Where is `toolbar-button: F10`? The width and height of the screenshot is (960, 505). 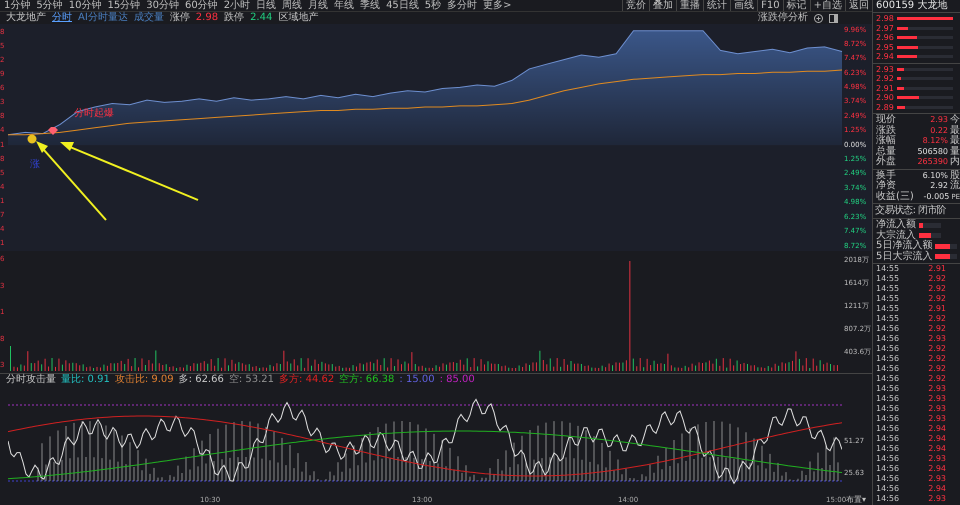
toolbar-button: F10 is located at coordinates (770, 5).